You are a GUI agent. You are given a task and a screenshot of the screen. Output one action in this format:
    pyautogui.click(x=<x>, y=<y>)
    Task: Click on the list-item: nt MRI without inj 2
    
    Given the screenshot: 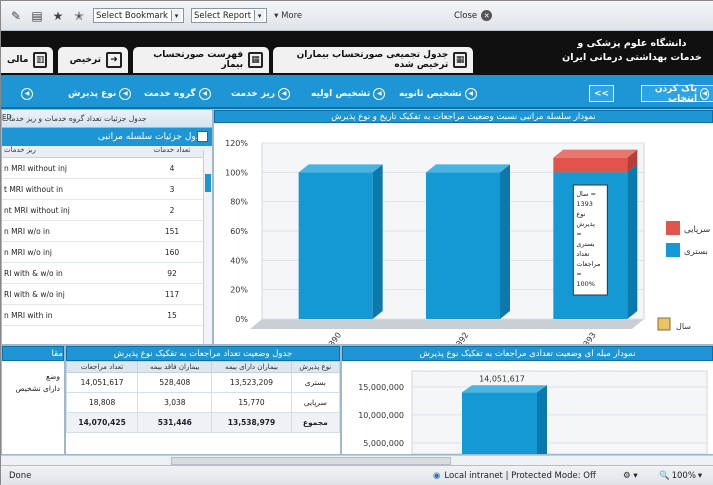 What is the action you would take?
    pyautogui.click(x=107, y=210)
    